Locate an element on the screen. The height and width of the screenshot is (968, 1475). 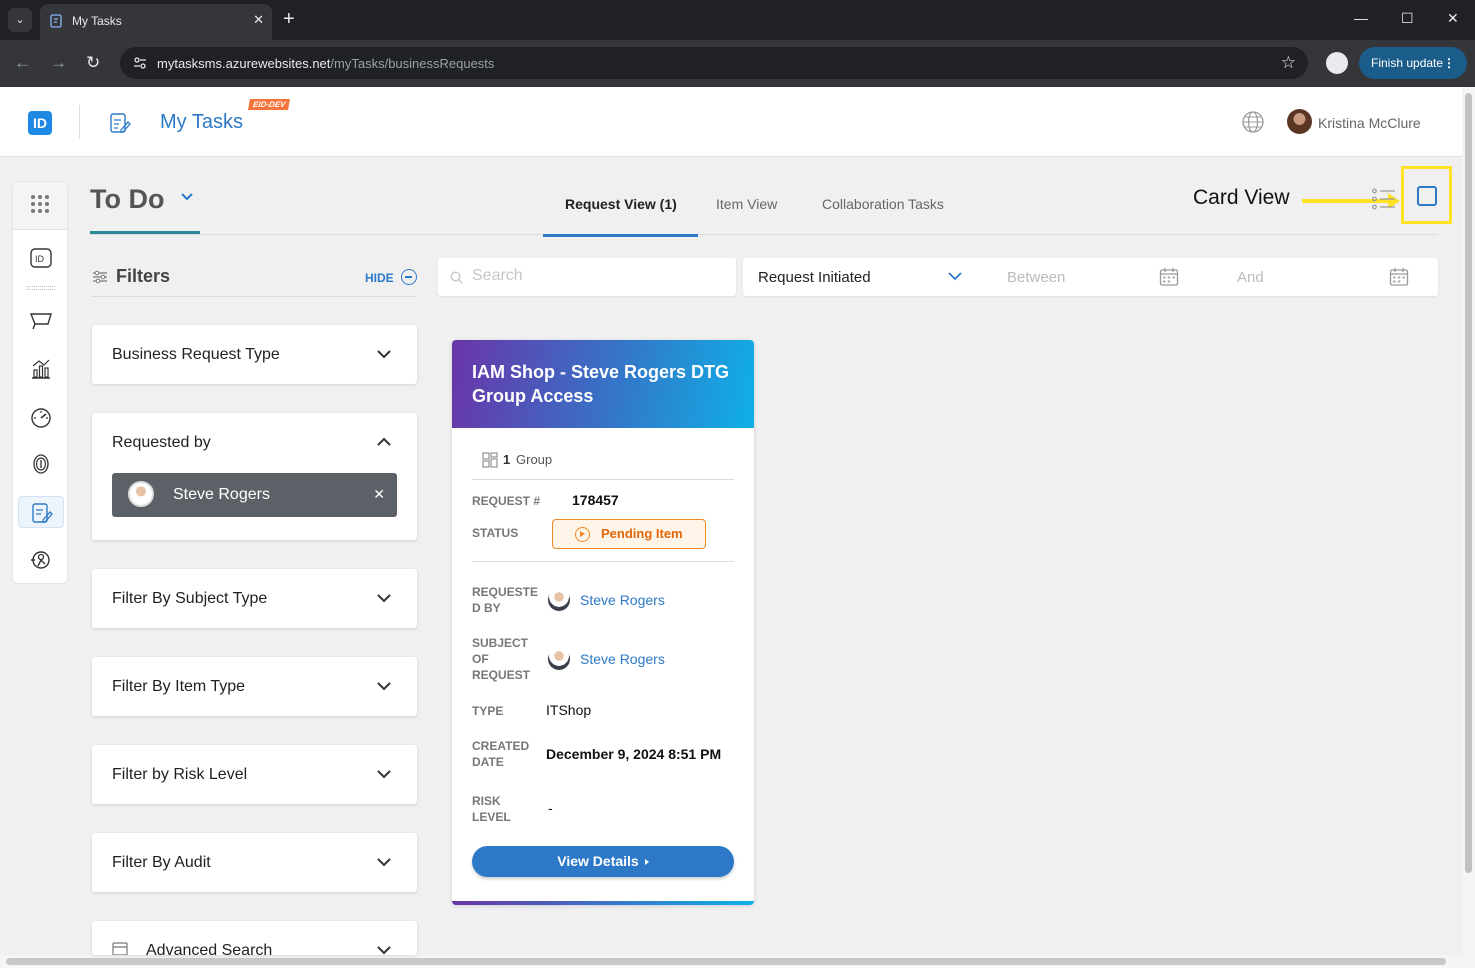
advanced-search-icon is located at coordinates (120, 948).